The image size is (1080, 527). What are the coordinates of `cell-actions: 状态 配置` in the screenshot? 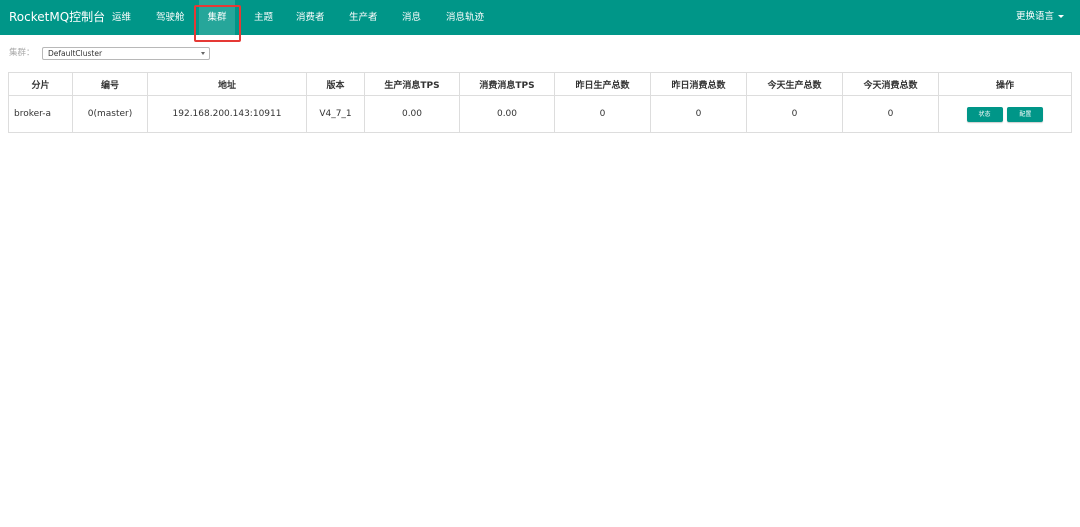 It's located at (1005, 114).